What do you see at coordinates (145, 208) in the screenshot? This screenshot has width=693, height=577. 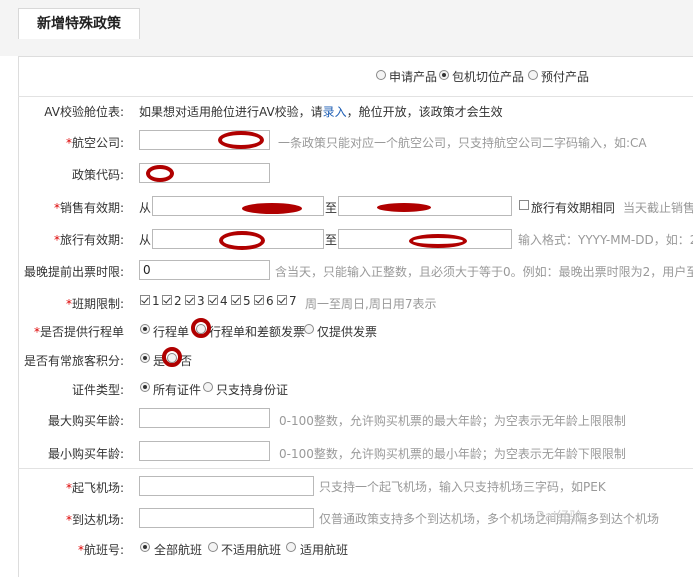 I see `sale-period-from: 从` at bounding box center [145, 208].